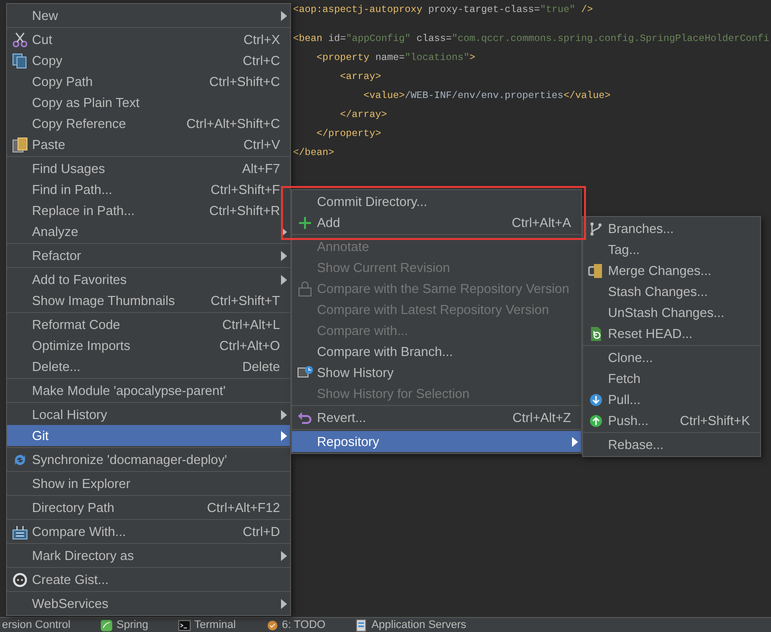 This screenshot has width=771, height=632. Describe the element at coordinates (304, 418) in the screenshot. I see `undo-arrow-icon` at that location.